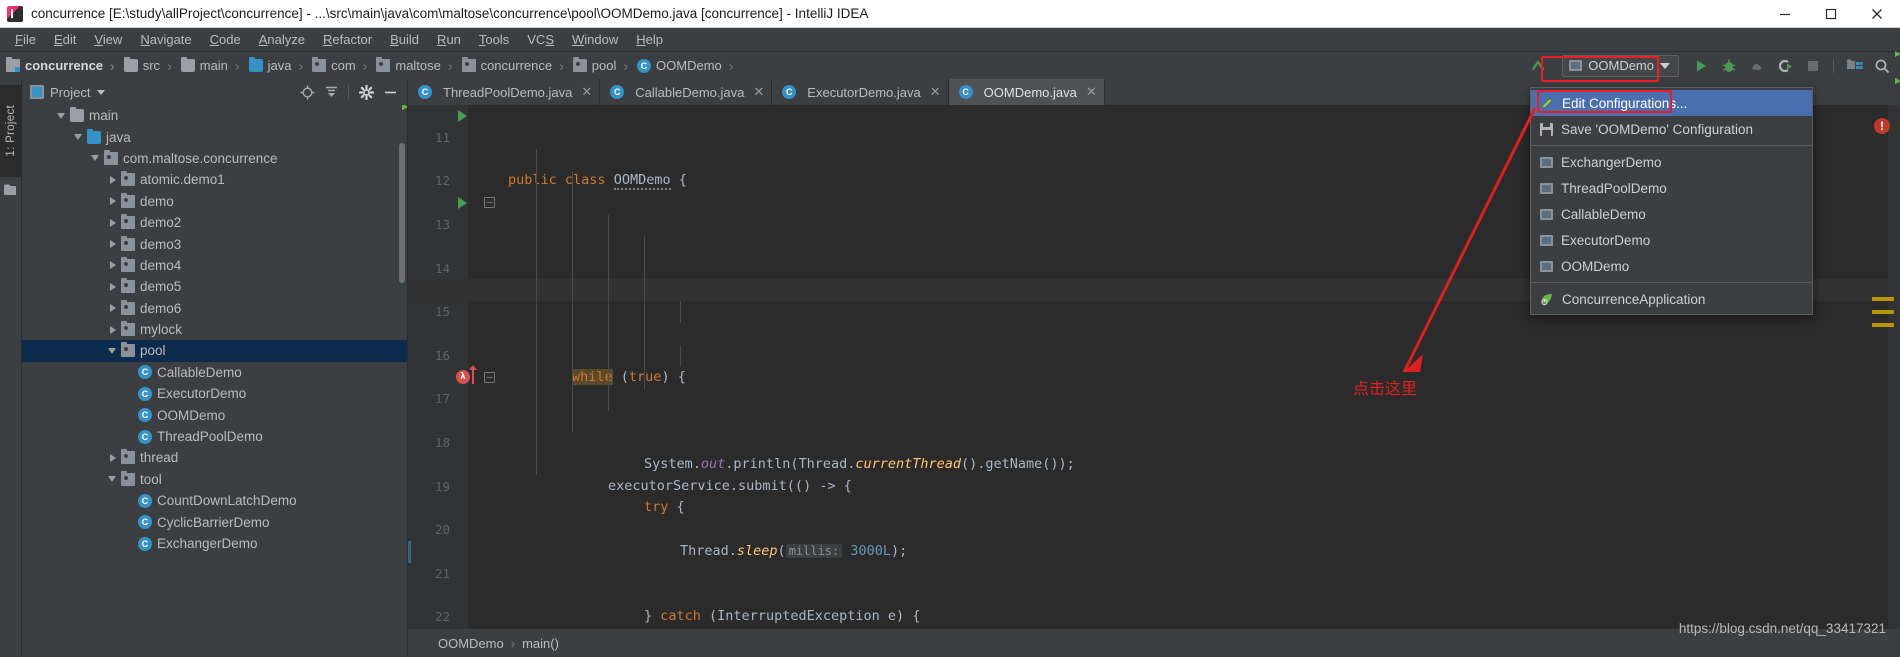 This screenshot has height=657, width=1900. Describe the element at coordinates (214, 286) in the screenshot. I see `tree-node-demo5: demo5` at that location.